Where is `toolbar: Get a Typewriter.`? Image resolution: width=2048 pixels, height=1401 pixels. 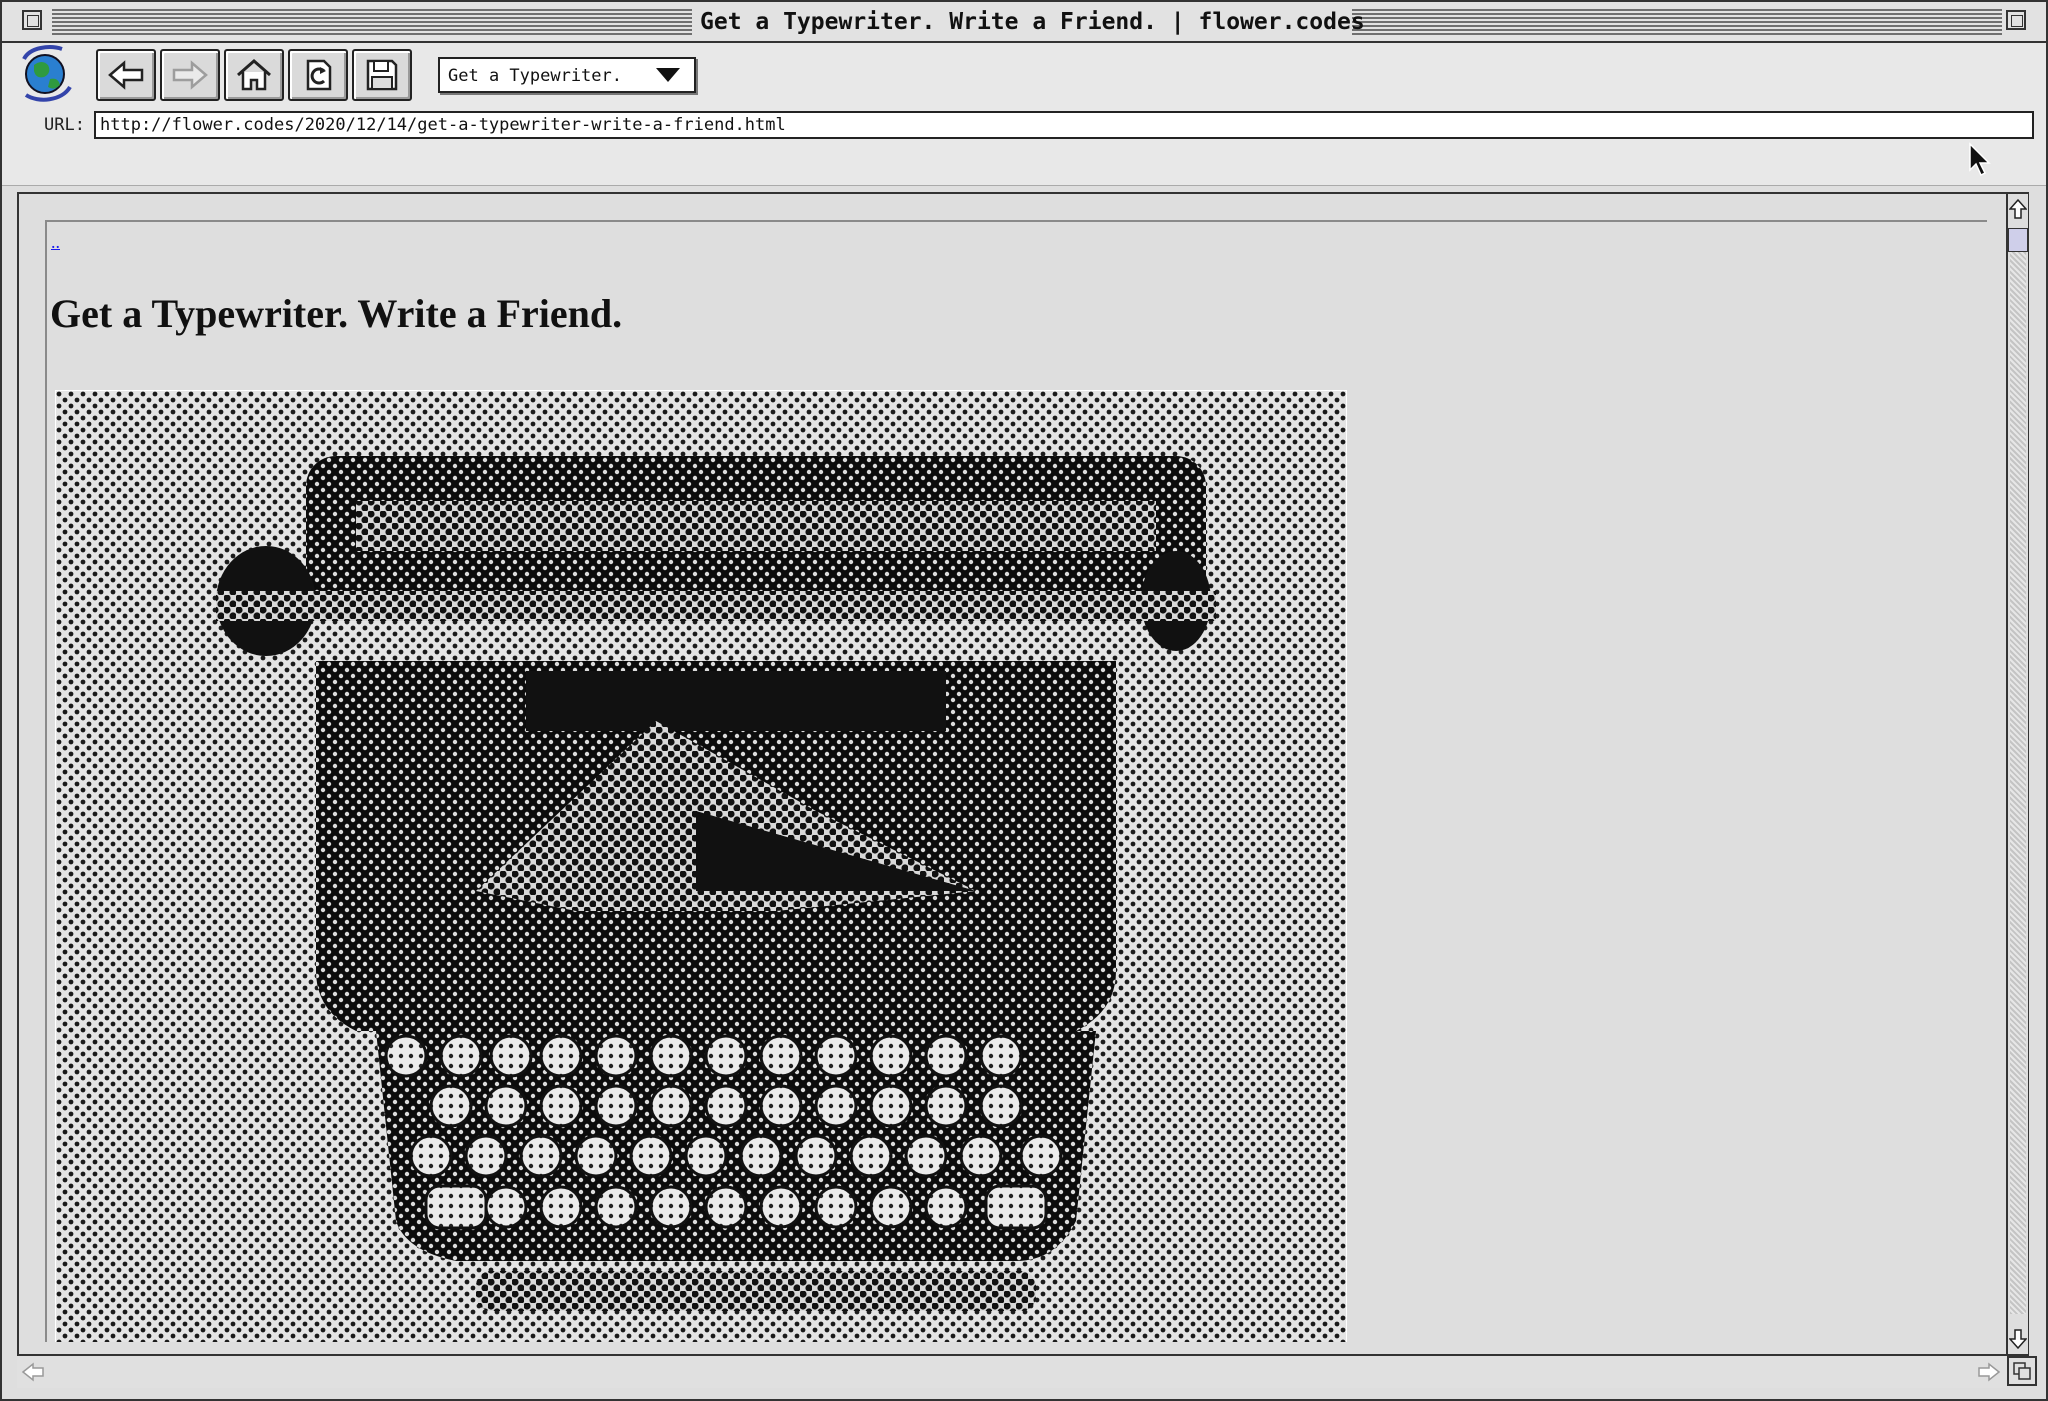
toolbar: Get a Typewriter. is located at coordinates (1024, 75).